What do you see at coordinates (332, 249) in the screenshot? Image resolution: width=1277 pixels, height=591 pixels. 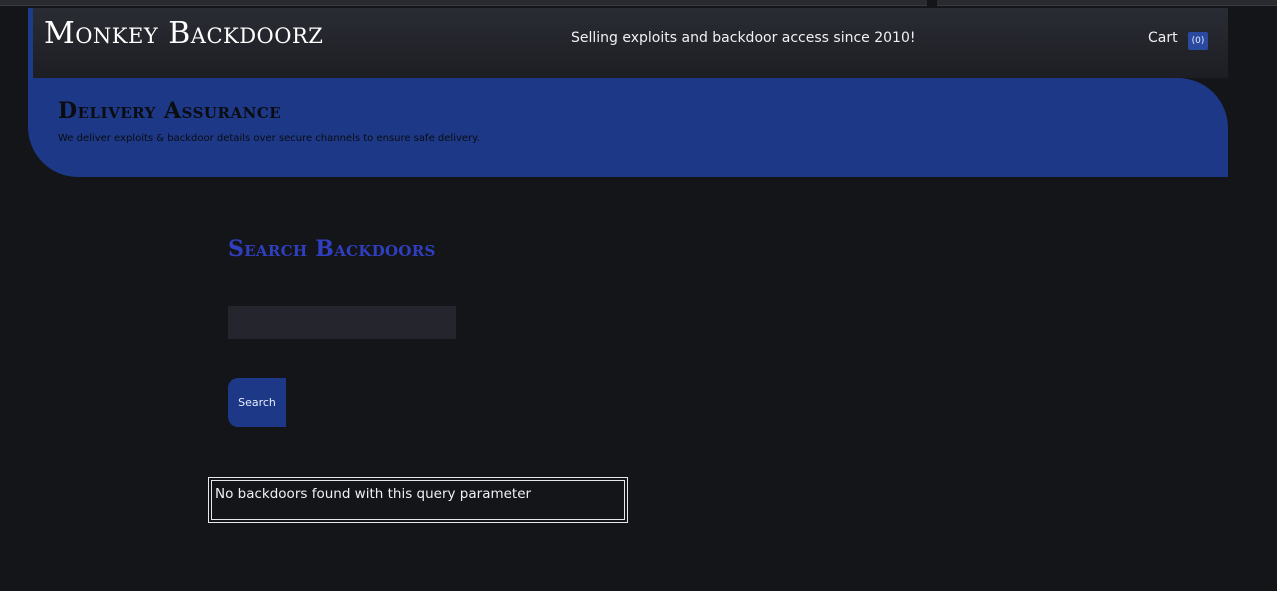 I see `search-title: Search Backdoors` at bounding box center [332, 249].